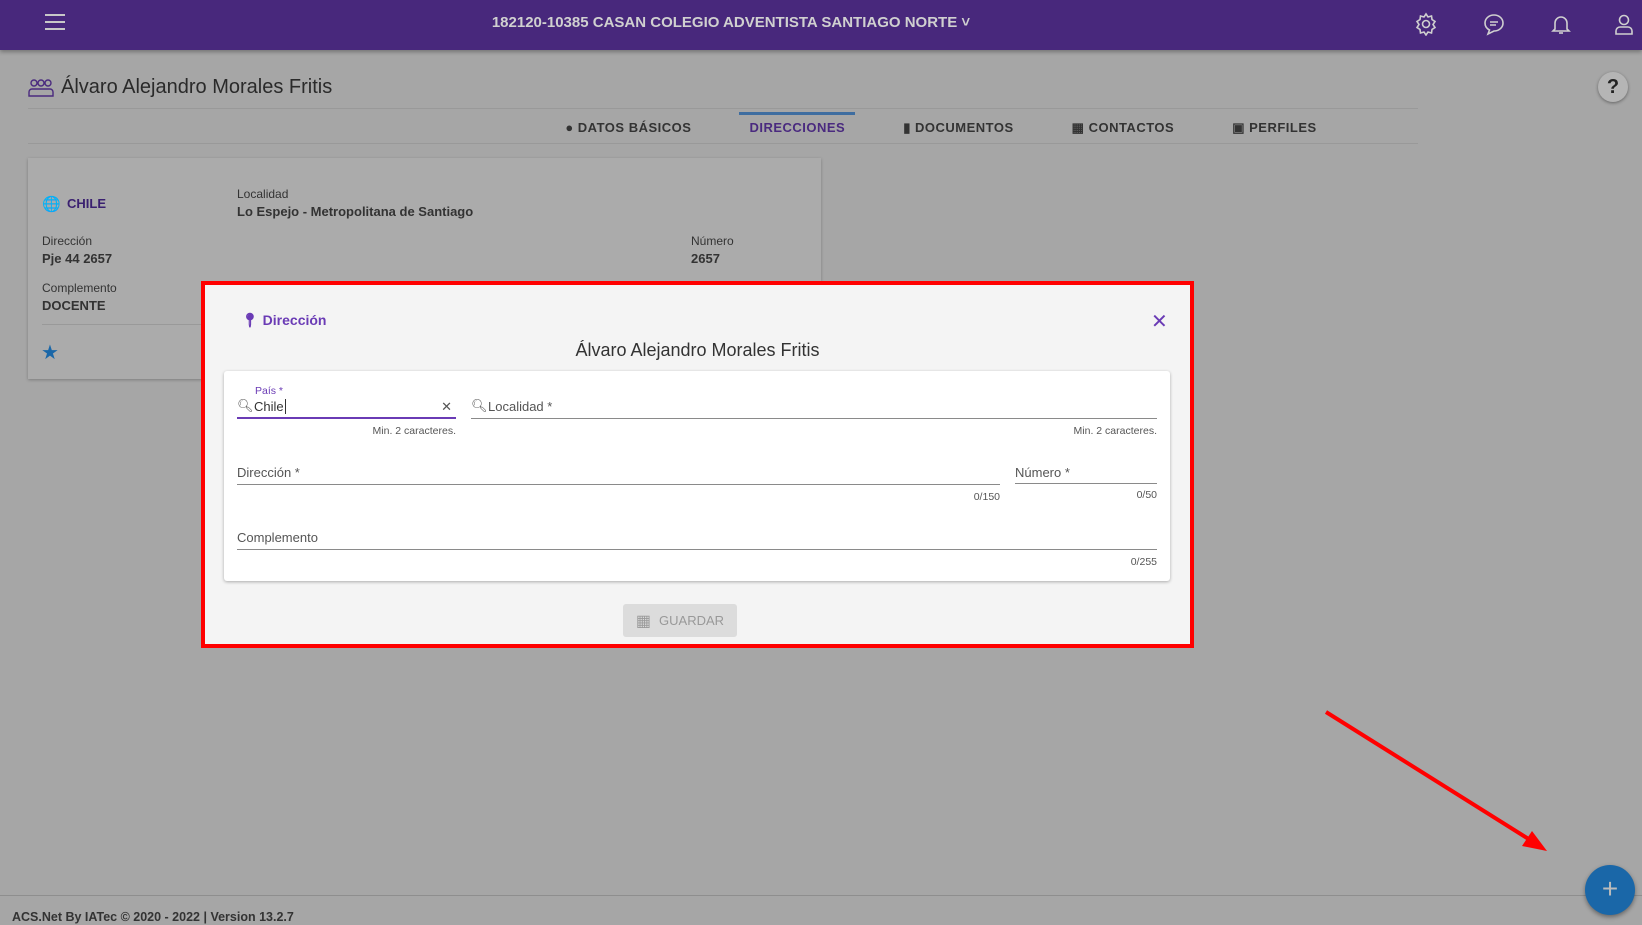  What do you see at coordinates (697, 537) in the screenshot?
I see `complemento-input: Complemento` at bounding box center [697, 537].